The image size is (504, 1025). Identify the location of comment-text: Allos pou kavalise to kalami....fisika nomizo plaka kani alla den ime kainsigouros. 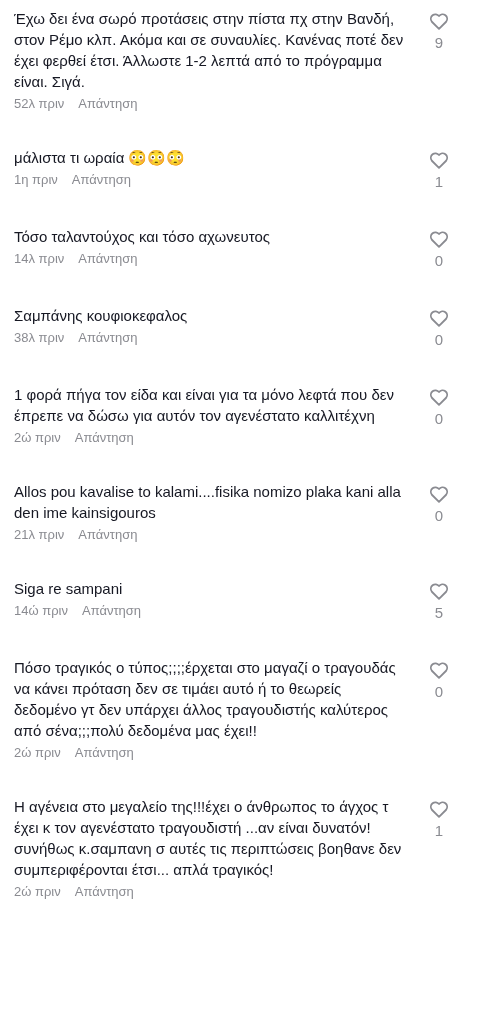
(208, 502).